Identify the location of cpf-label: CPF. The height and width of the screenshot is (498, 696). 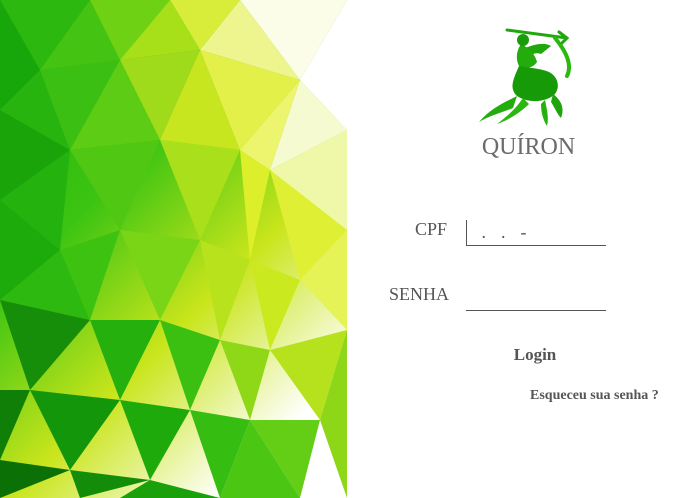
(431, 229).